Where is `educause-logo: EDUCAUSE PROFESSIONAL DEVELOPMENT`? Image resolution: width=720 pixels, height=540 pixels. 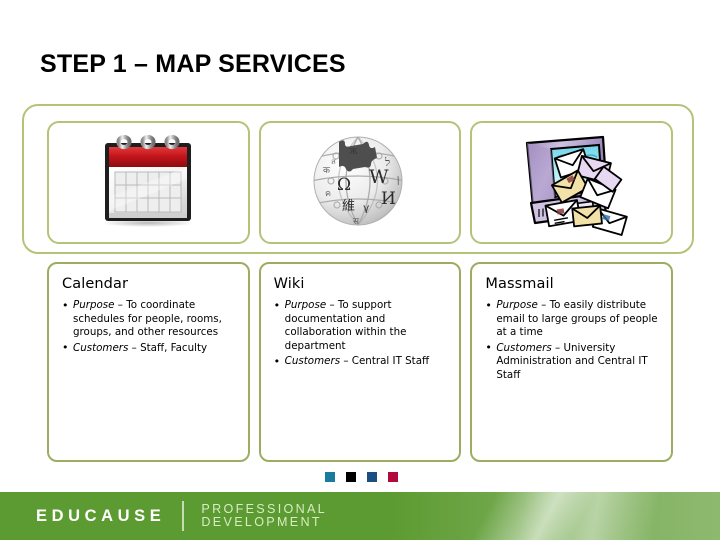 educause-logo: EDUCAUSE PROFESSIONAL DEVELOPMENT is located at coordinates (181, 516).